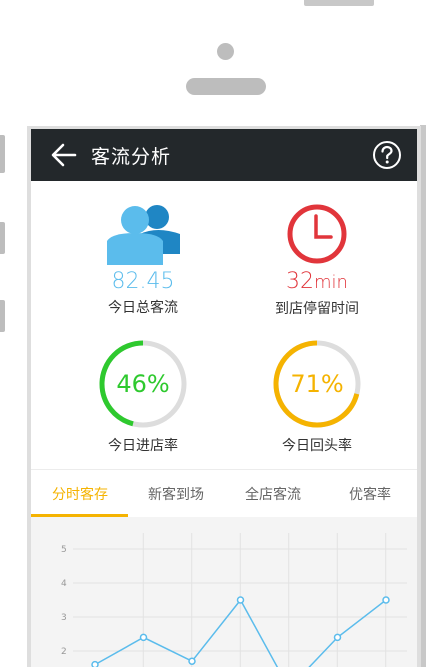  What do you see at coordinates (317, 309) in the screenshot?
I see `dwell-time-label: 到店停留时间` at bounding box center [317, 309].